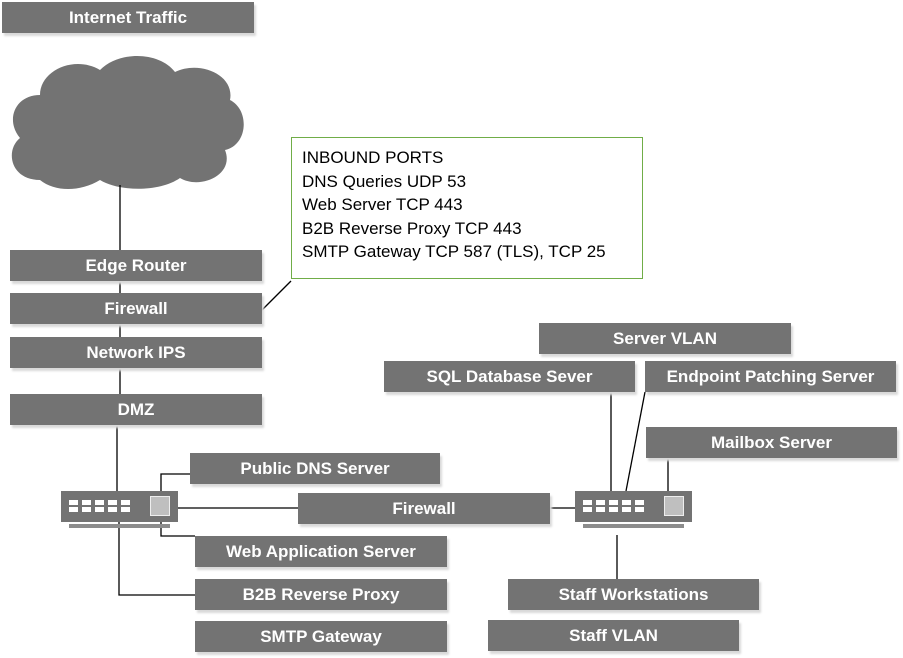 The height and width of the screenshot is (658, 903). Describe the element at coordinates (633, 594) in the screenshot. I see `staff-workstations: Staff Workstations` at that location.